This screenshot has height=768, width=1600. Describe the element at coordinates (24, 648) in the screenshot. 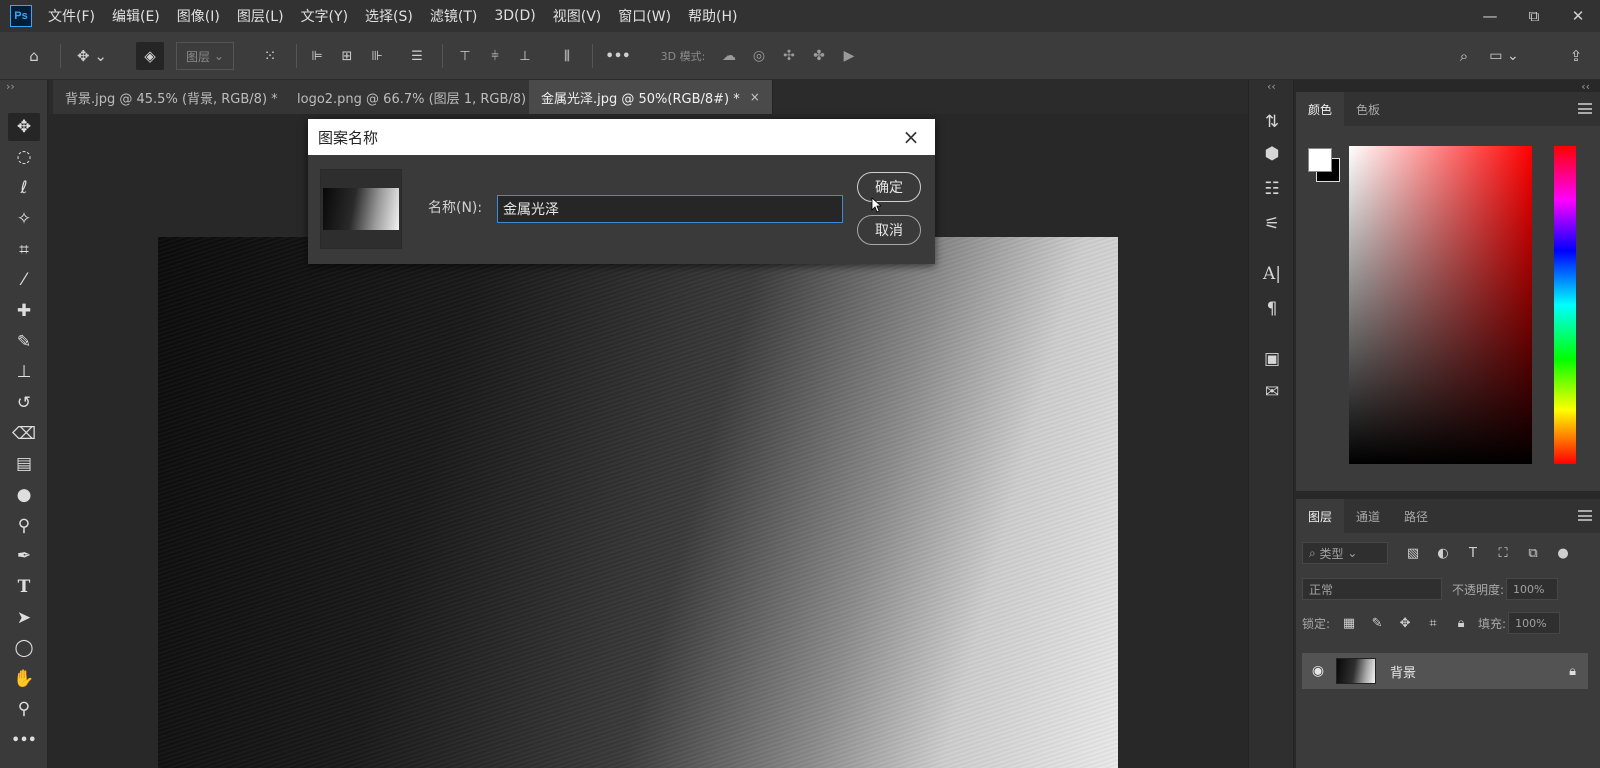

I see `shape-tool-icon: ◯` at that location.